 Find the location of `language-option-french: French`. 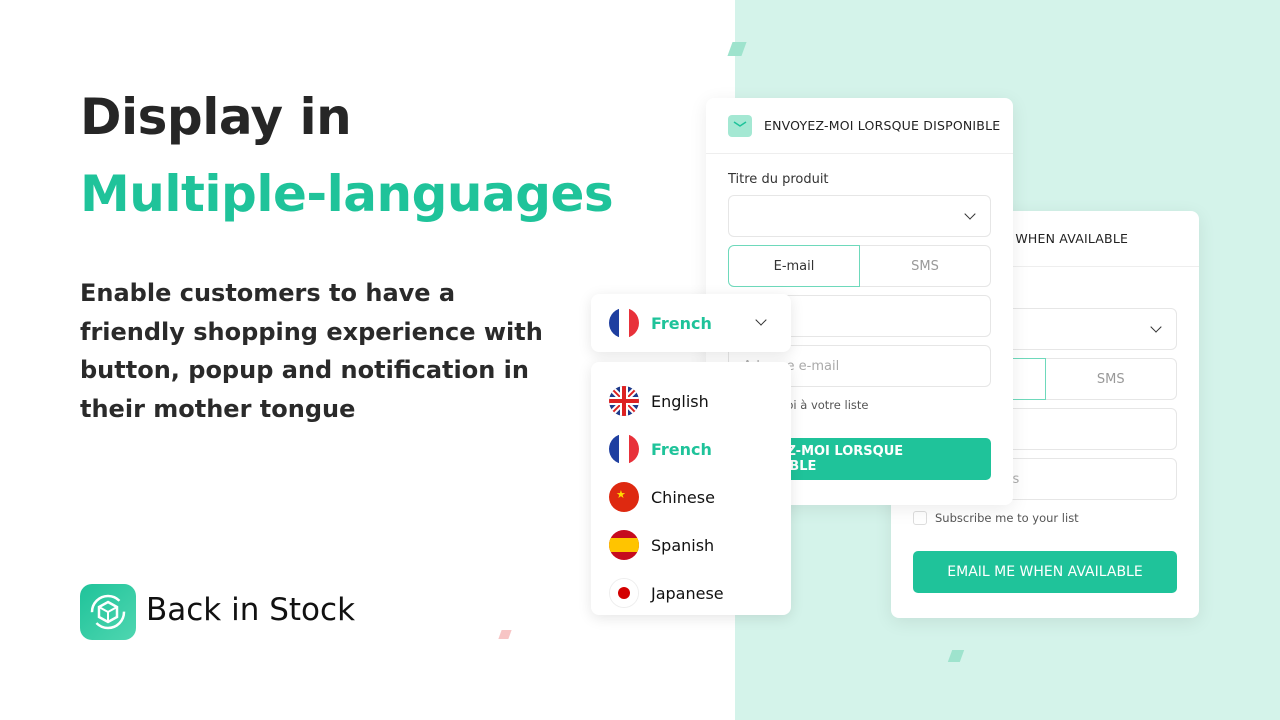

language-option-french: French is located at coordinates (691, 449).